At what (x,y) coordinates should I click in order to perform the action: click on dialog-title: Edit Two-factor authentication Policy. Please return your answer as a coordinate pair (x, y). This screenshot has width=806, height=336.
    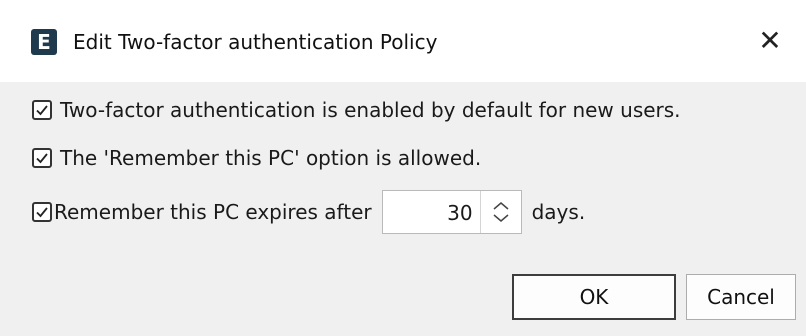
    Looking at the image, I should click on (255, 42).